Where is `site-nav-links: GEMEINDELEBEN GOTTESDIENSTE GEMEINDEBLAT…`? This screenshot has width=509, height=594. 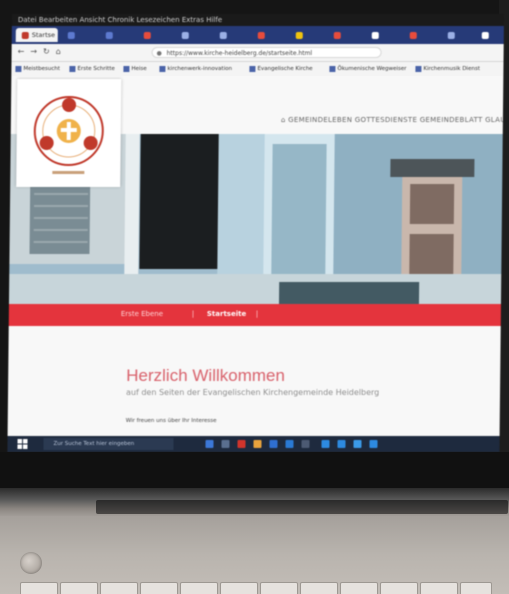 site-nav-links: GEMEINDELEBEN GOTTESDIENSTE GEMEINDEBLAT… is located at coordinates (396, 120).